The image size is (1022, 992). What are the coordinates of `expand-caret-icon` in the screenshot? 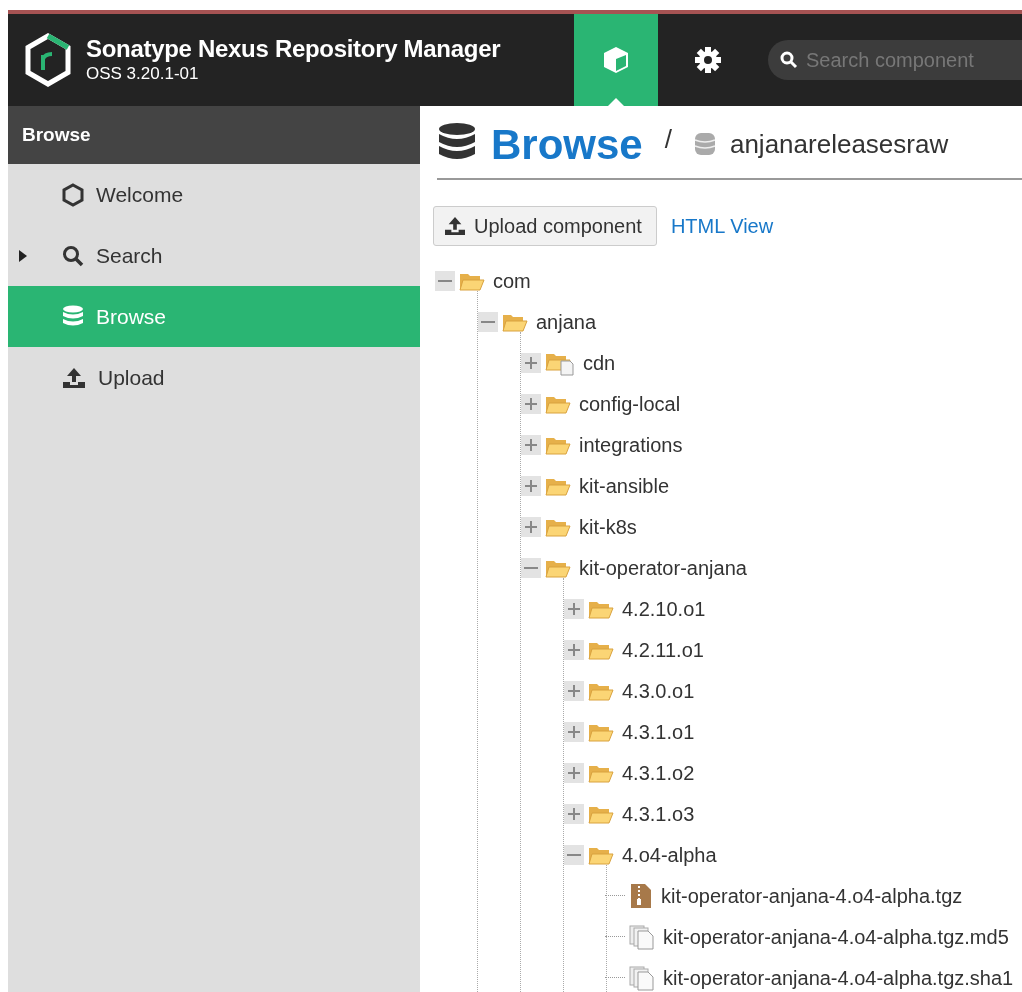 It's located at (23, 255).